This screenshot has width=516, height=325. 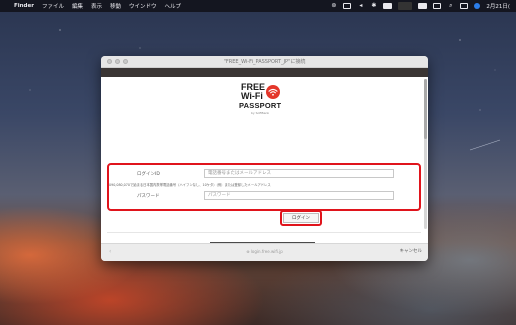 What do you see at coordinates (388, 6) in the screenshot?
I see `input-source-icon` at bounding box center [388, 6].